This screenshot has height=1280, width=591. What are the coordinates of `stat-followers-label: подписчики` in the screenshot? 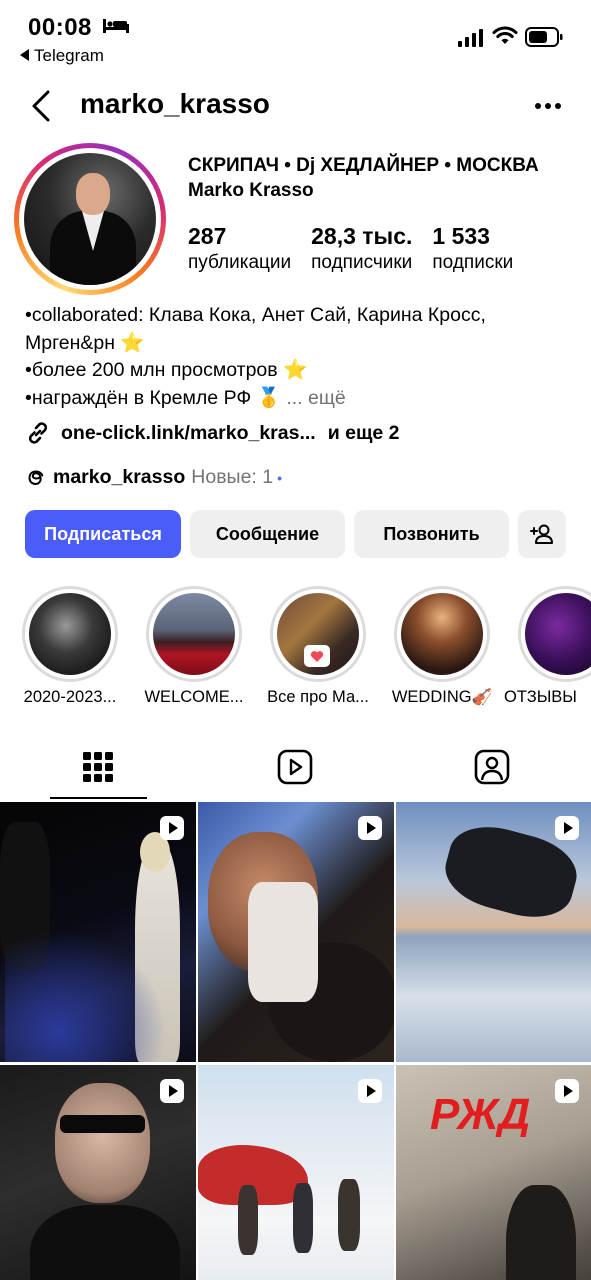 It's located at (362, 262).